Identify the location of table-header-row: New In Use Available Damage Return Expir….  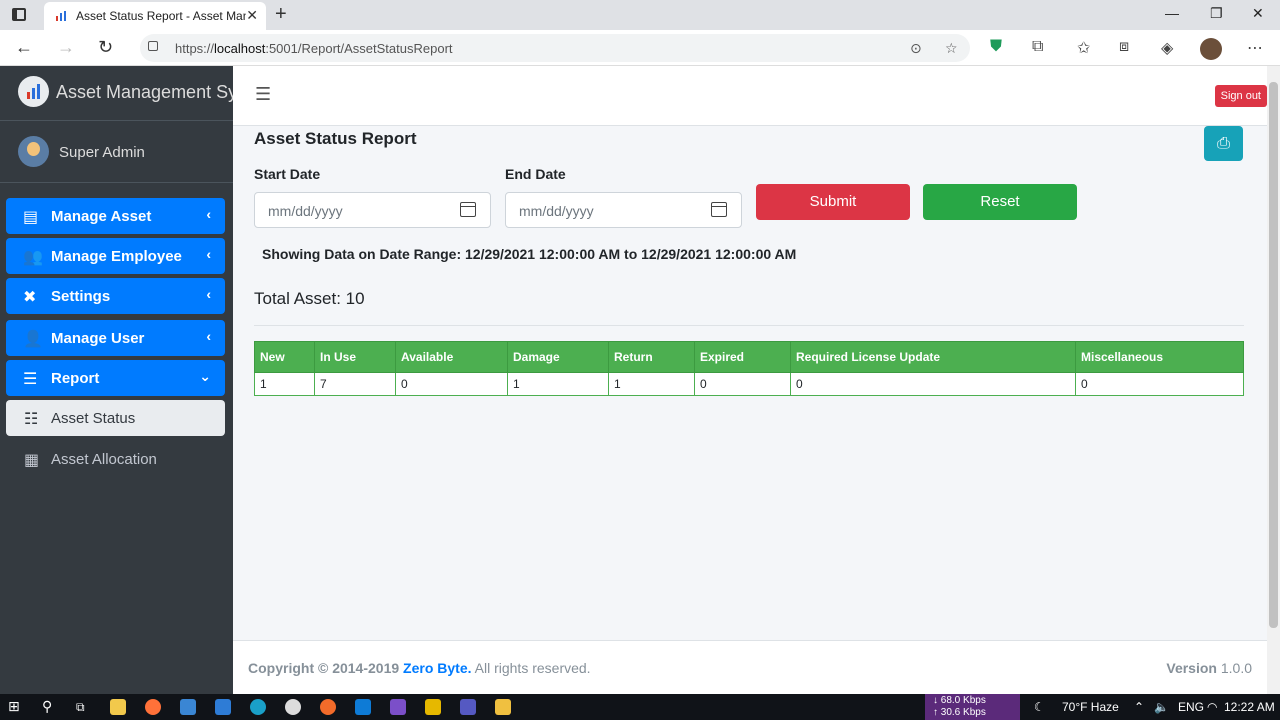
(749, 357).